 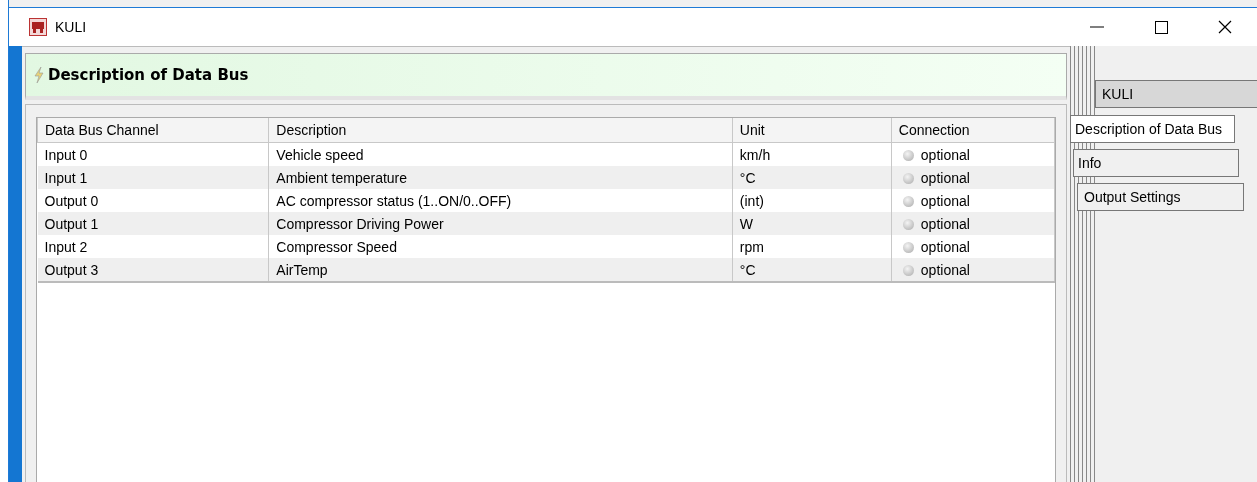 What do you see at coordinates (1156, 163) in the screenshot?
I see `tab: Info` at bounding box center [1156, 163].